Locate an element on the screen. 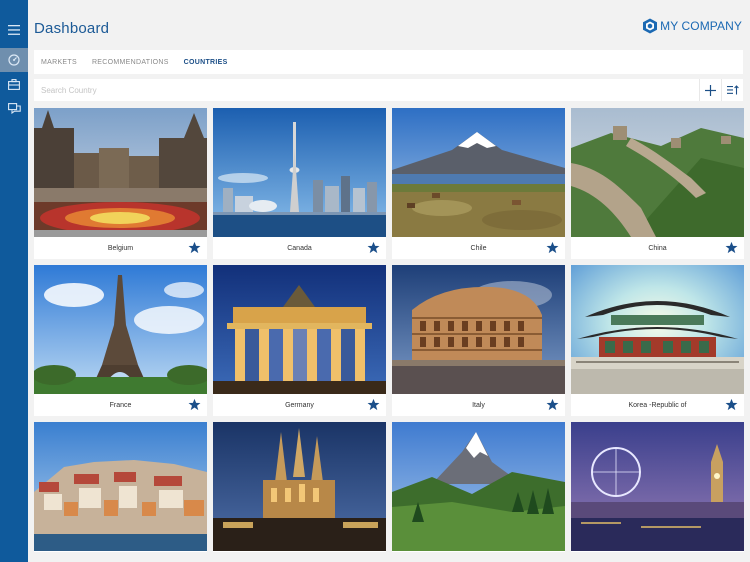  sort-icon is located at coordinates (732, 90).